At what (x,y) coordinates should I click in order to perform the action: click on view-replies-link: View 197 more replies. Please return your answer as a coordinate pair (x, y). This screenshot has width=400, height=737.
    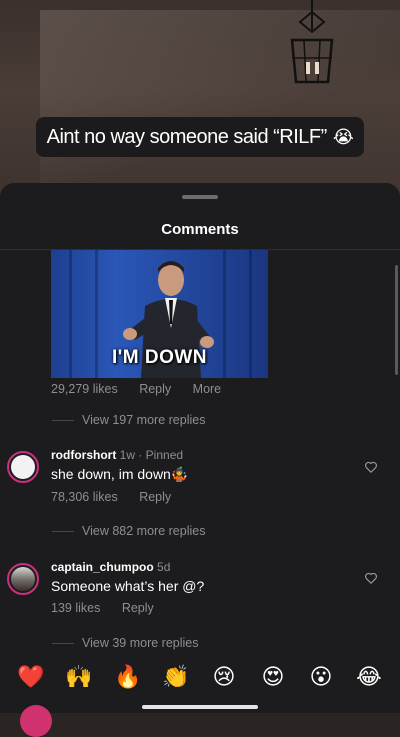
    Looking at the image, I should click on (143, 420).